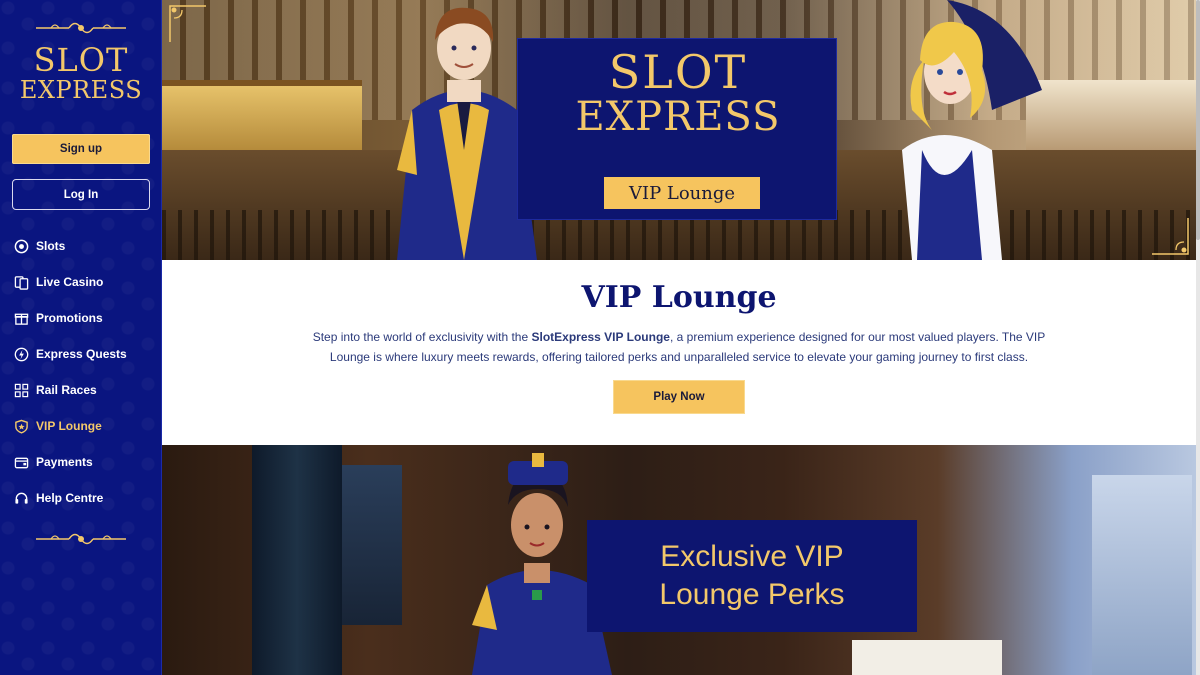 Image resolution: width=1200 pixels, height=675 pixels. What do you see at coordinates (69, 426) in the screenshot?
I see `sidebar-item-label: VIP Lounge` at bounding box center [69, 426].